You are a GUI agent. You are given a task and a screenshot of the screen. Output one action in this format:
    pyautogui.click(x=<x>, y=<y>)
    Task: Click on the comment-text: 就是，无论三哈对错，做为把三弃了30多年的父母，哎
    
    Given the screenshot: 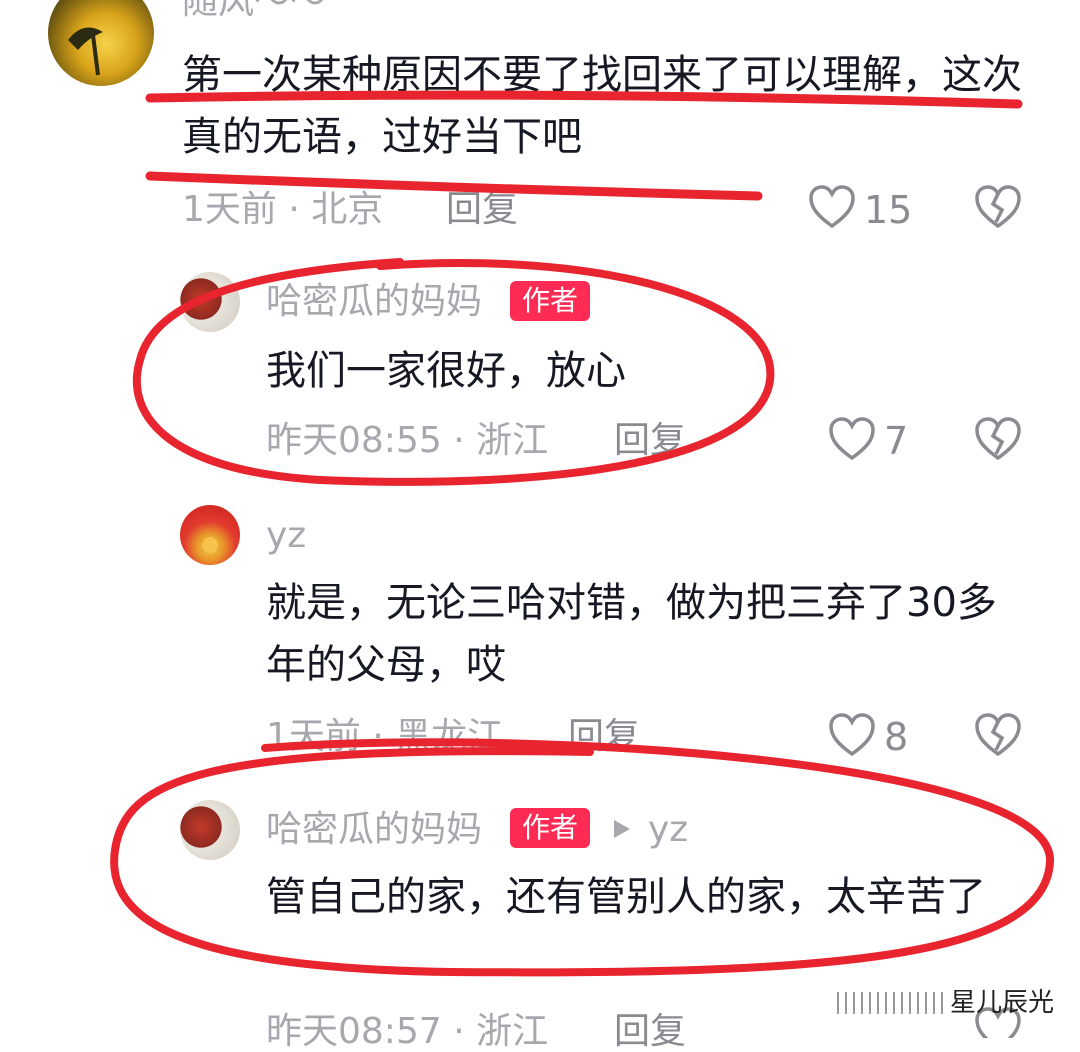 What is the action you would take?
    pyautogui.click(x=631, y=634)
    